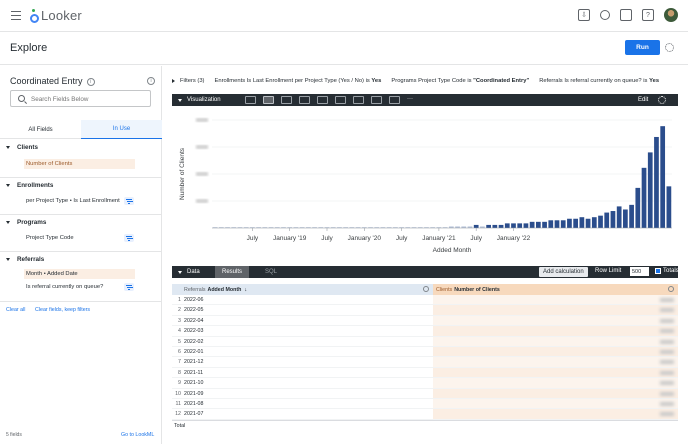 The image size is (688, 444). I want to click on tab-results: Results, so click(232, 272).